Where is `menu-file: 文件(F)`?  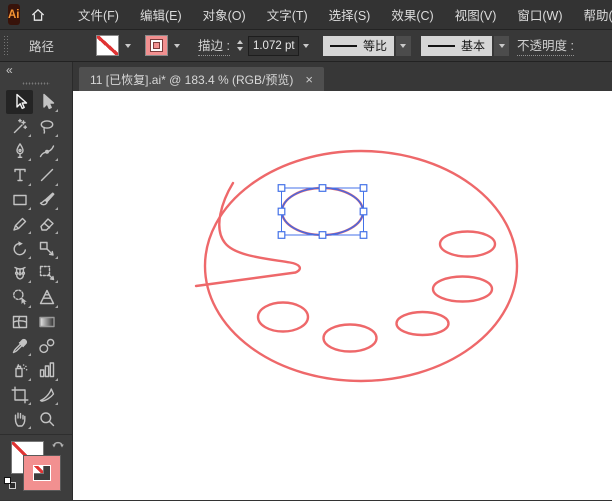 menu-file: 文件(F) is located at coordinates (99, 14).